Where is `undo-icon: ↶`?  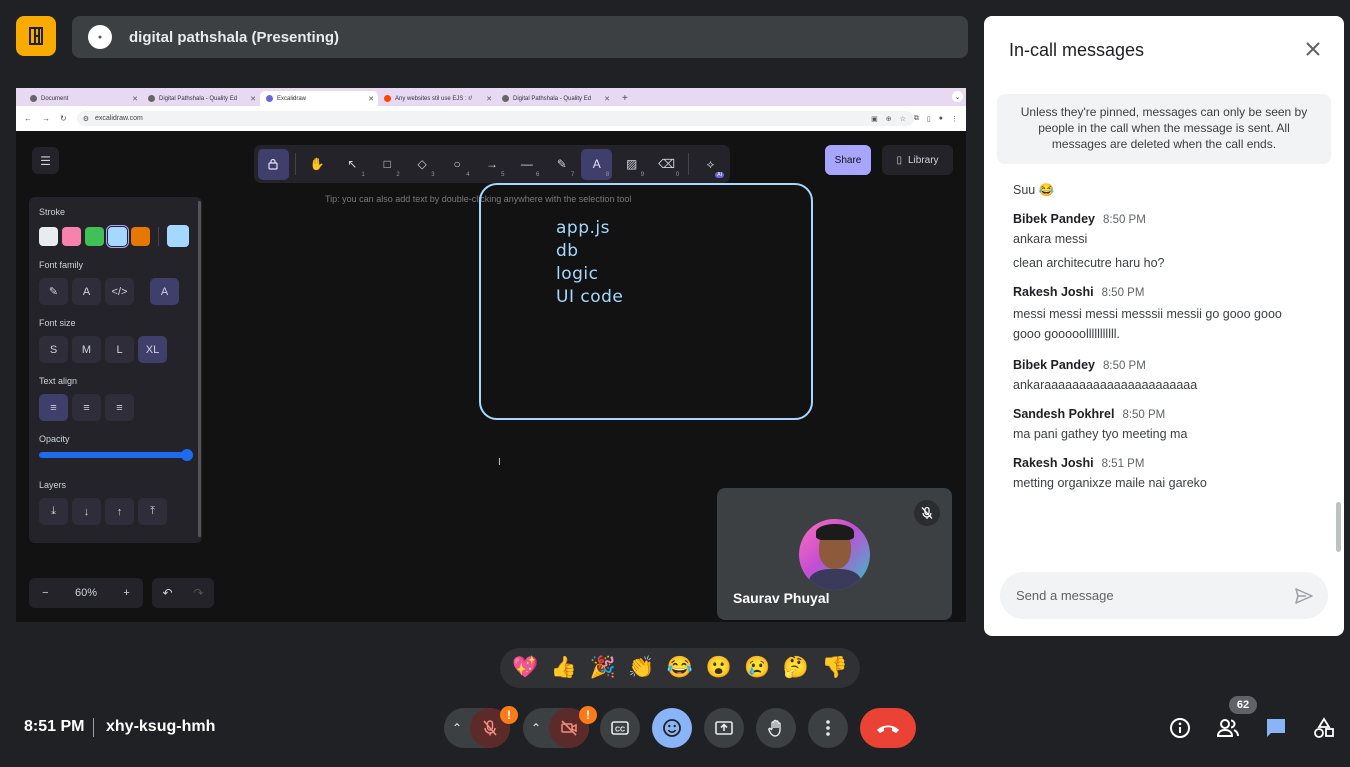
undo-icon: ↶ is located at coordinates (167, 593).